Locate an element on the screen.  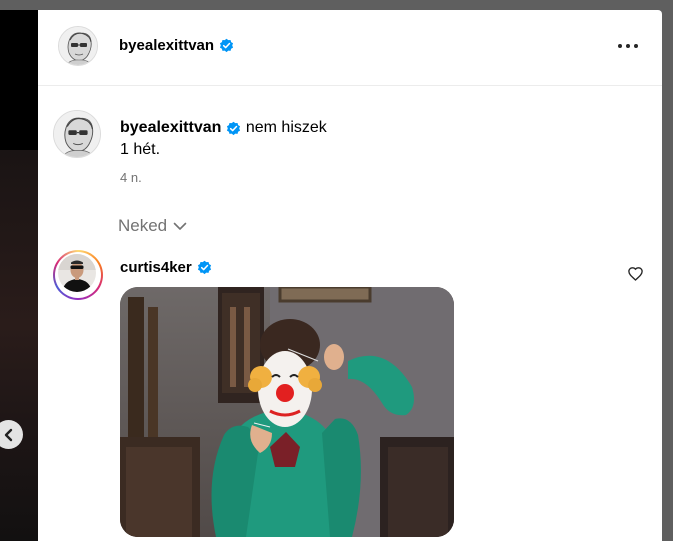
post-timestamp: 4 n. is located at coordinates (131, 177).